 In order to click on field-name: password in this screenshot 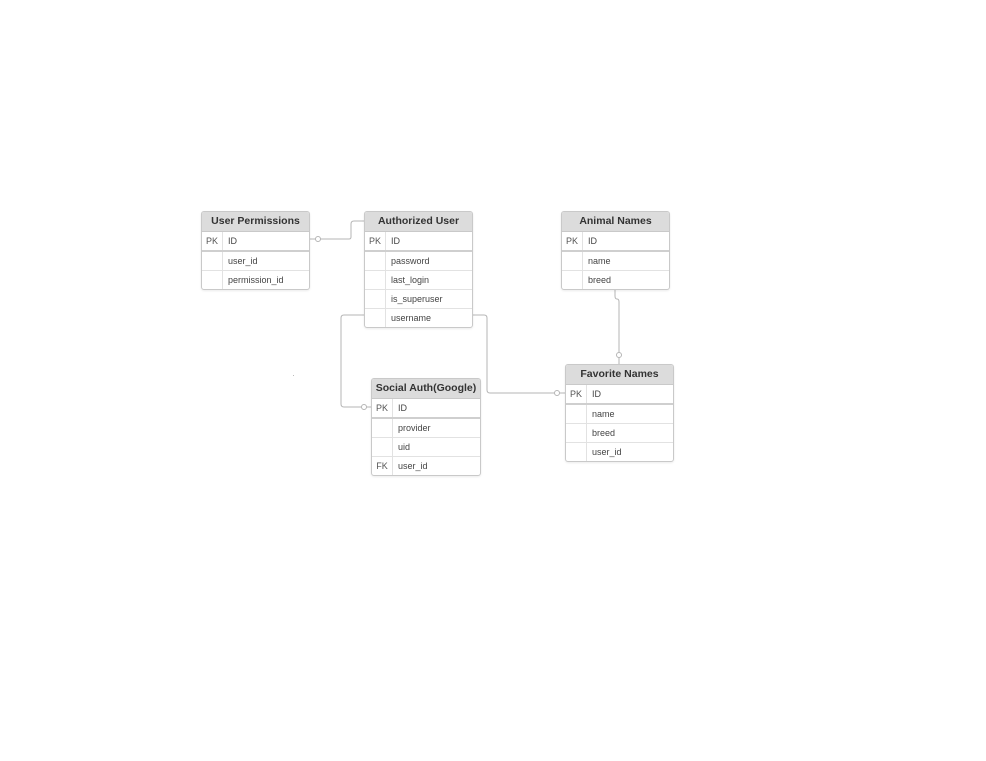, I will do `click(410, 261)`.